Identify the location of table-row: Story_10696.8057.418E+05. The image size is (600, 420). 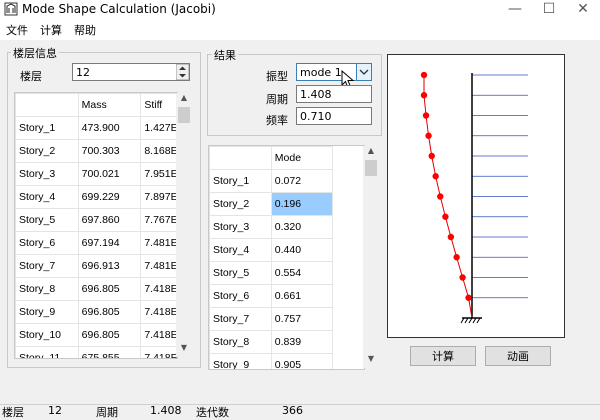
(96, 335).